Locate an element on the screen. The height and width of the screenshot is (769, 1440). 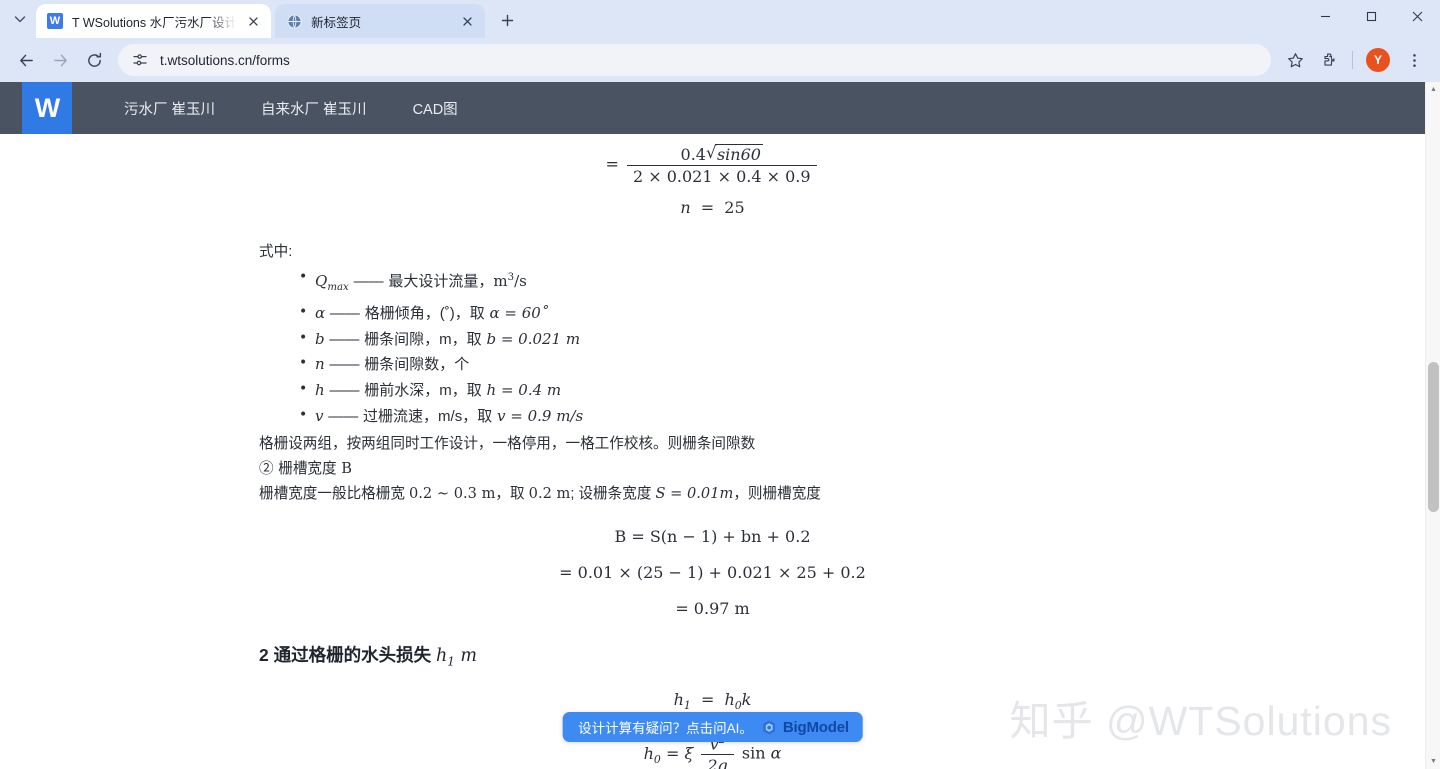
section-2-symbol: h1 m is located at coordinates (456, 657).